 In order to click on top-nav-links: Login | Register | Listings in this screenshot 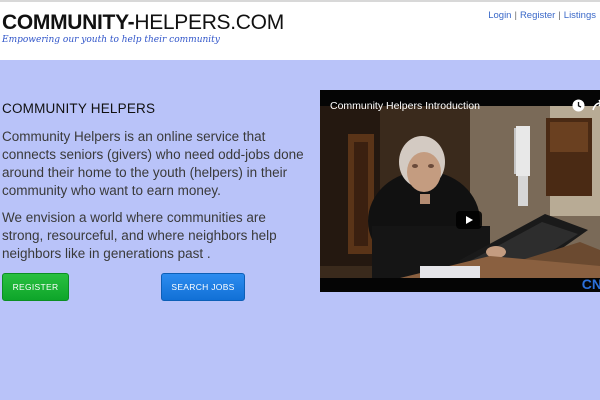, I will do `click(542, 15)`.